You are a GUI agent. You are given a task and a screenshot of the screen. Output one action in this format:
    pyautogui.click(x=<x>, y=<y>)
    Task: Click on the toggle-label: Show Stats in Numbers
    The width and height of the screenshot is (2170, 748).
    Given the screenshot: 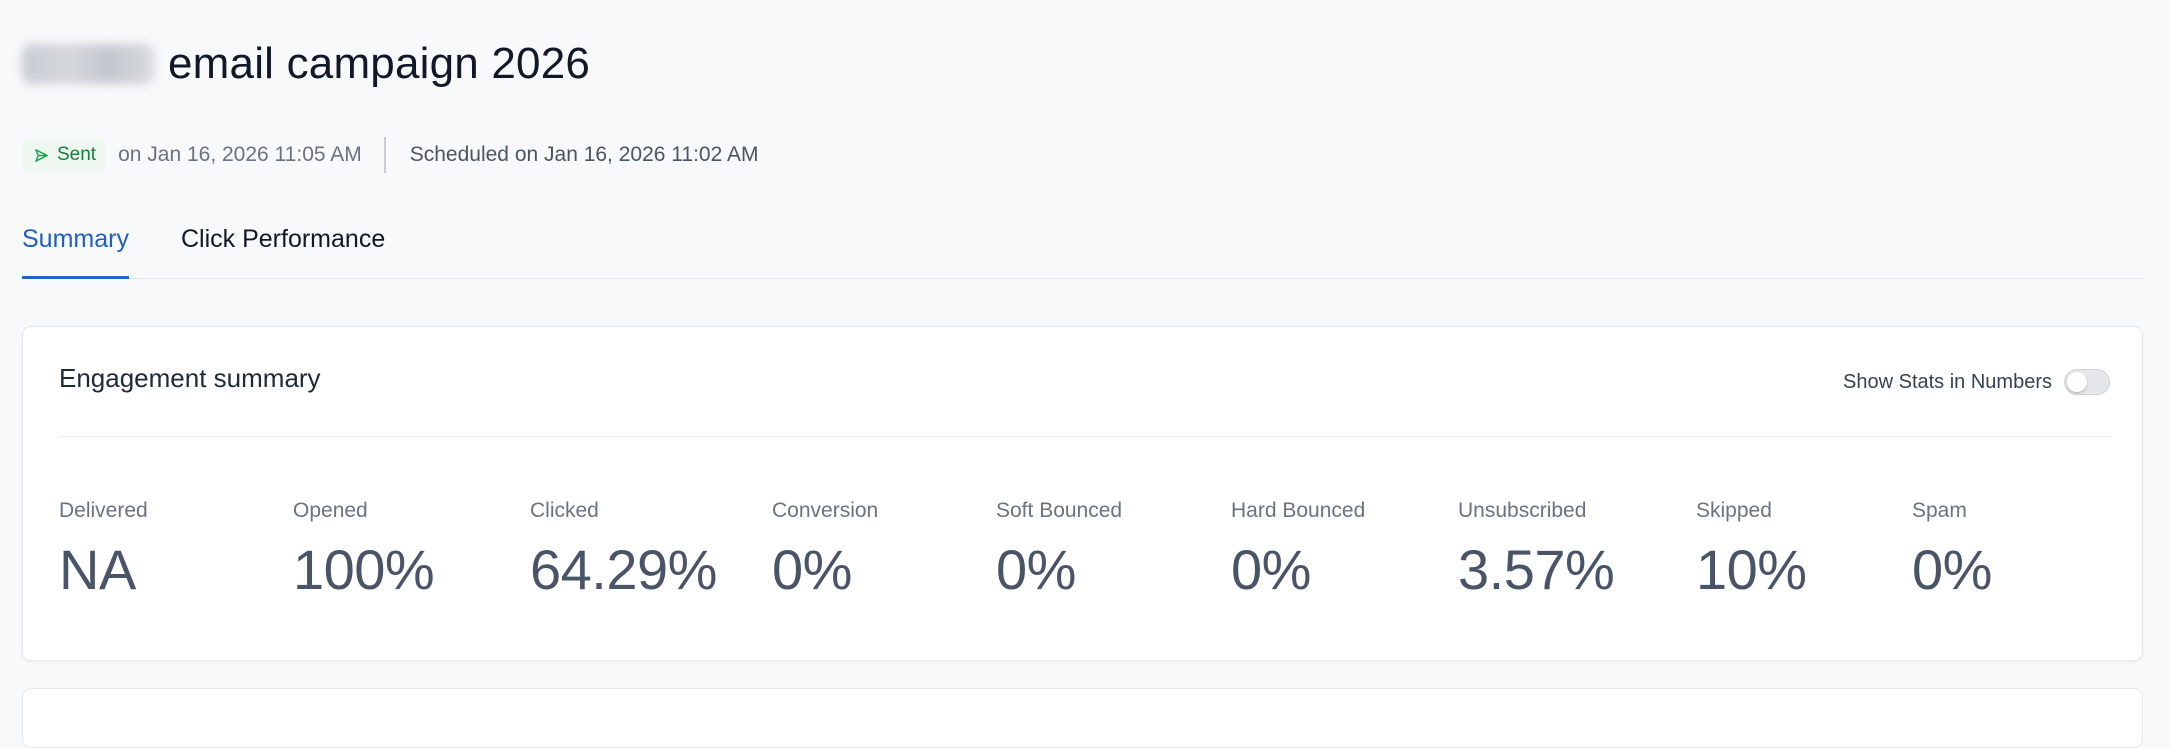 What is the action you would take?
    pyautogui.click(x=1947, y=381)
    